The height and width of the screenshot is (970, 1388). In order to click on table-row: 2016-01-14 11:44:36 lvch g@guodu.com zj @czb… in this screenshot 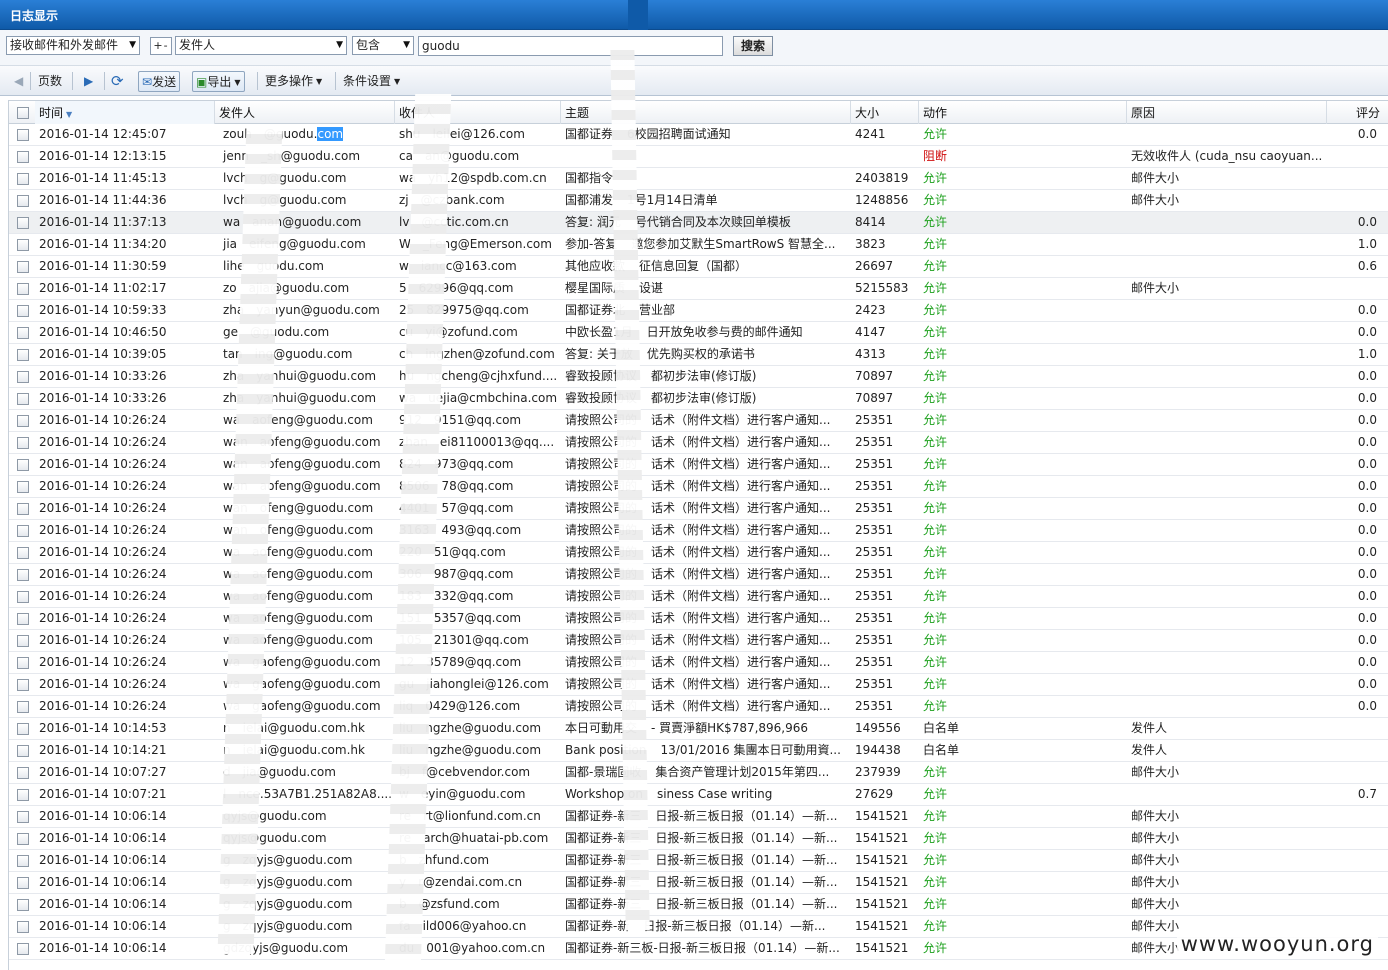, I will do `click(698, 201)`.